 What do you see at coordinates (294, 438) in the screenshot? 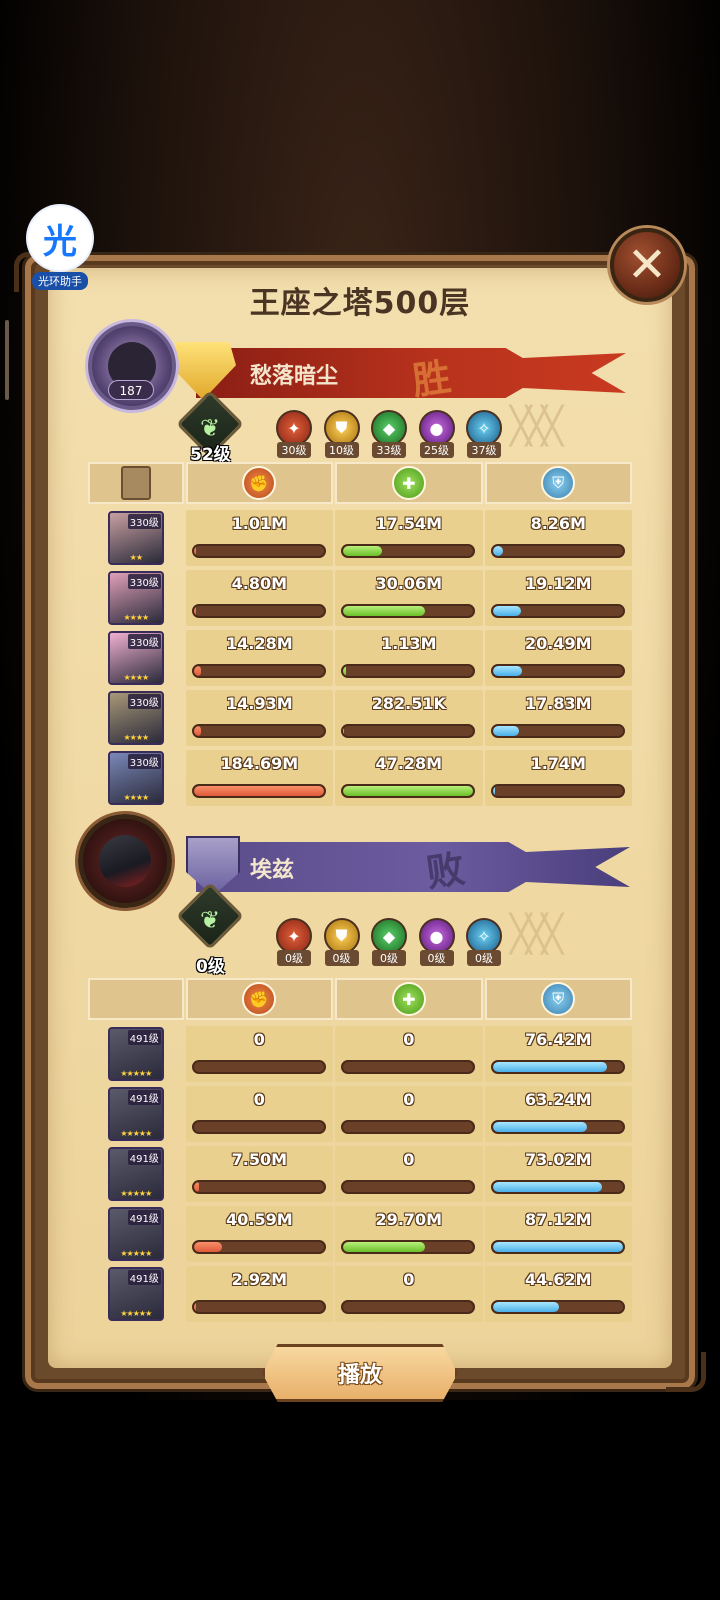
I see `lightbearer-faction: ✦ 30级` at bounding box center [294, 438].